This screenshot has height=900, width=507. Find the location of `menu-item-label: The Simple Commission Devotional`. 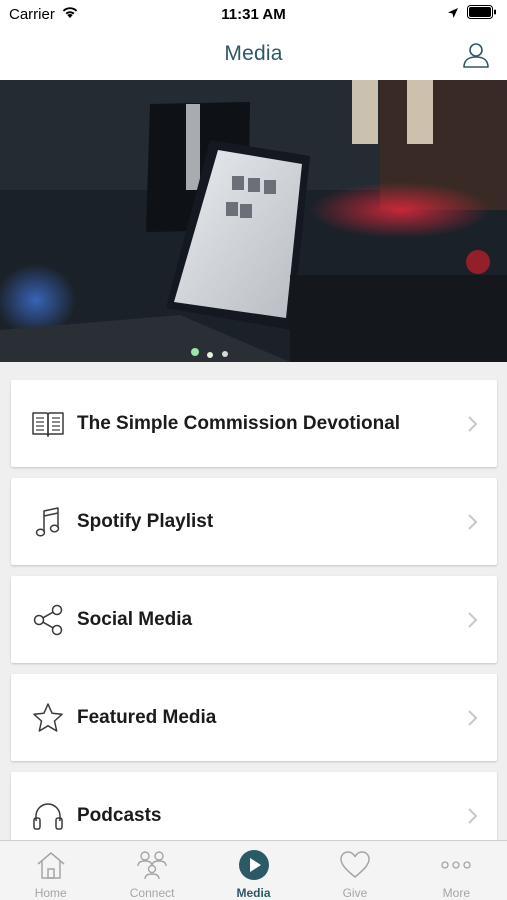

menu-item-label: The Simple Commission Devotional is located at coordinates (239, 423).